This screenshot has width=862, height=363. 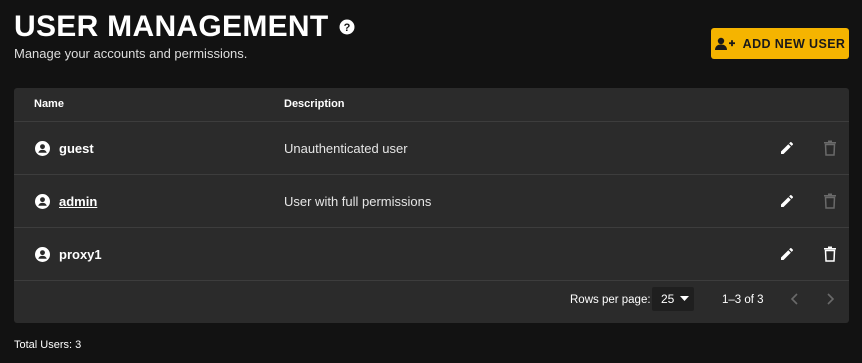 What do you see at coordinates (830, 299) in the screenshot?
I see `chevron-right-icon` at bounding box center [830, 299].